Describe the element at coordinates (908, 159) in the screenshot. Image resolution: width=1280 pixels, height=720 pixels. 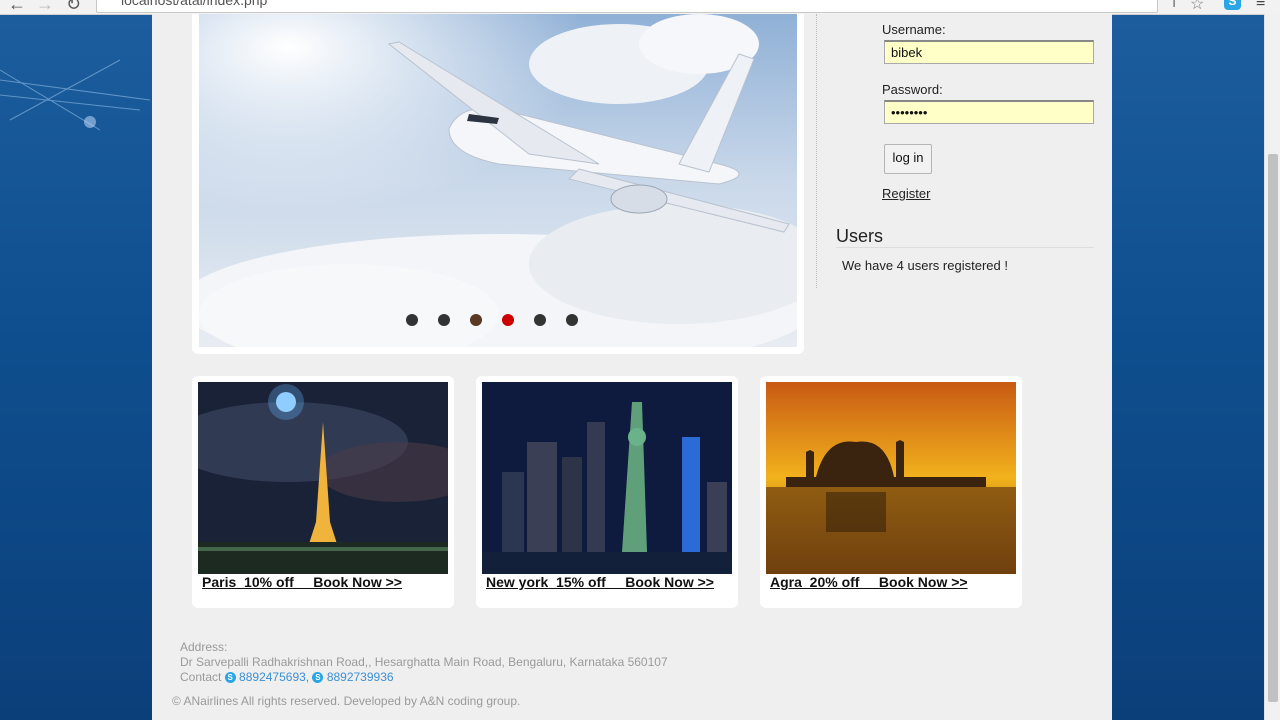
I see `login-button: log in` at that location.